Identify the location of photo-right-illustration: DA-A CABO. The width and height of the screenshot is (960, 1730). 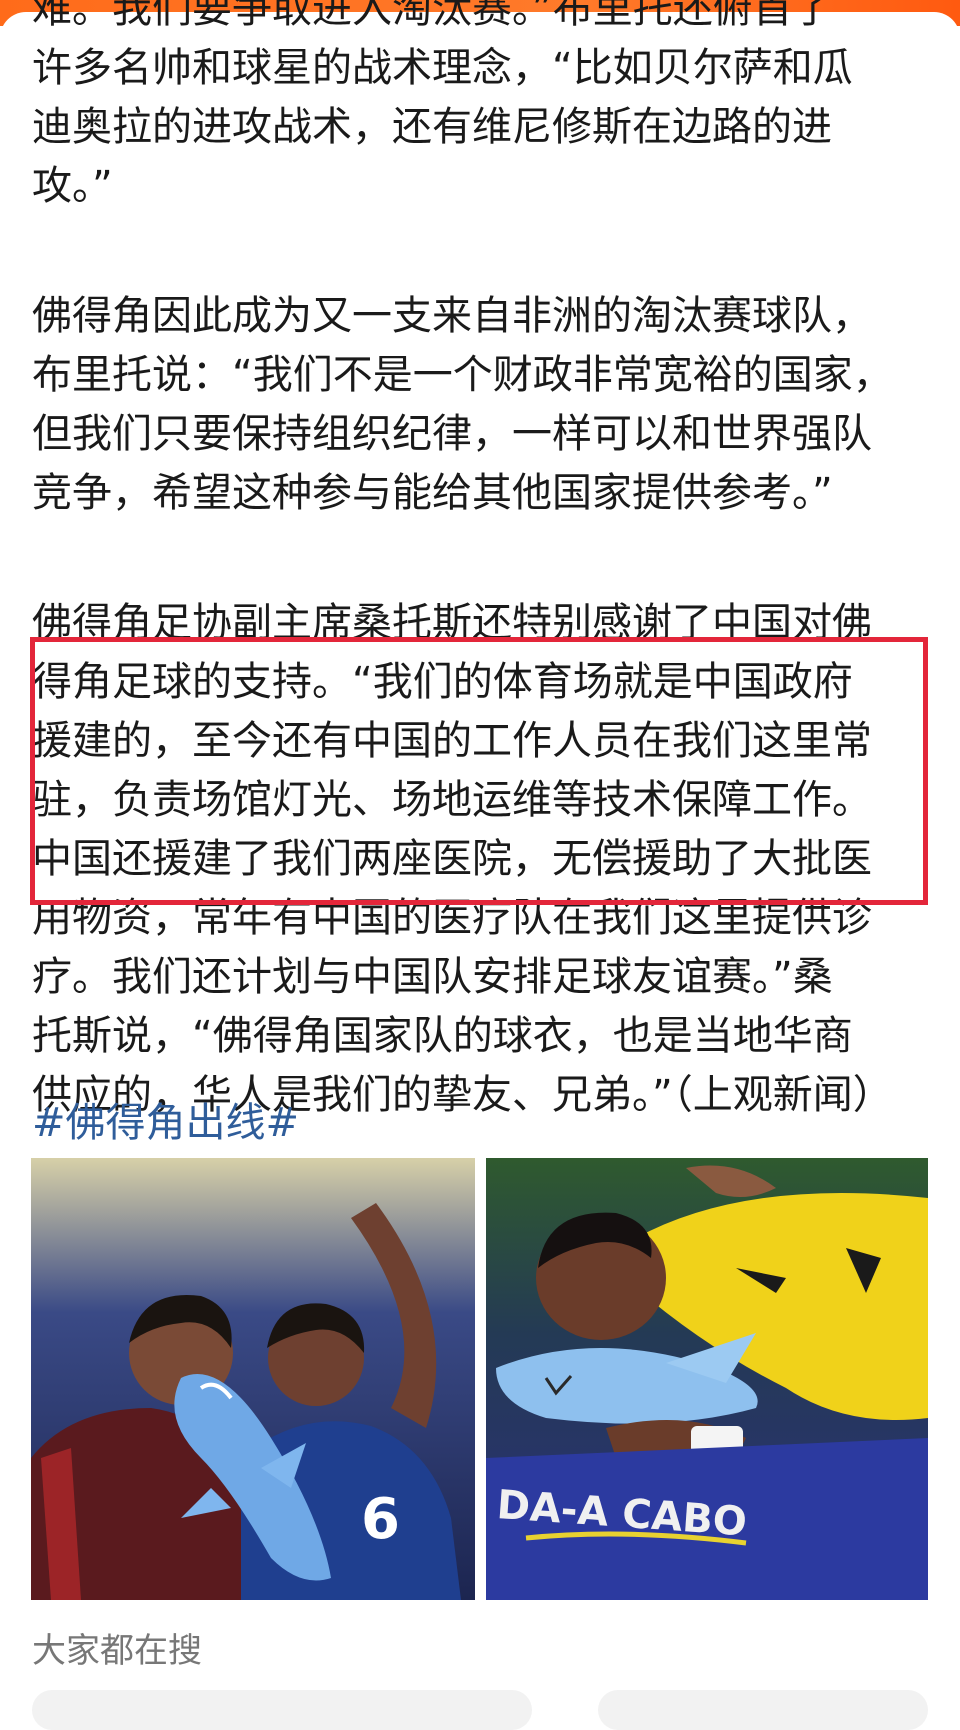
(707, 1379).